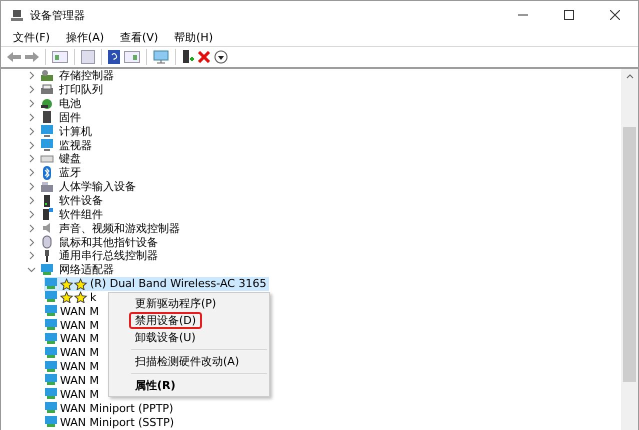 The height and width of the screenshot is (430, 639). What do you see at coordinates (70, 117) in the screenshot?
I see `tree-item: 固件` at bounding box center [70, 117].